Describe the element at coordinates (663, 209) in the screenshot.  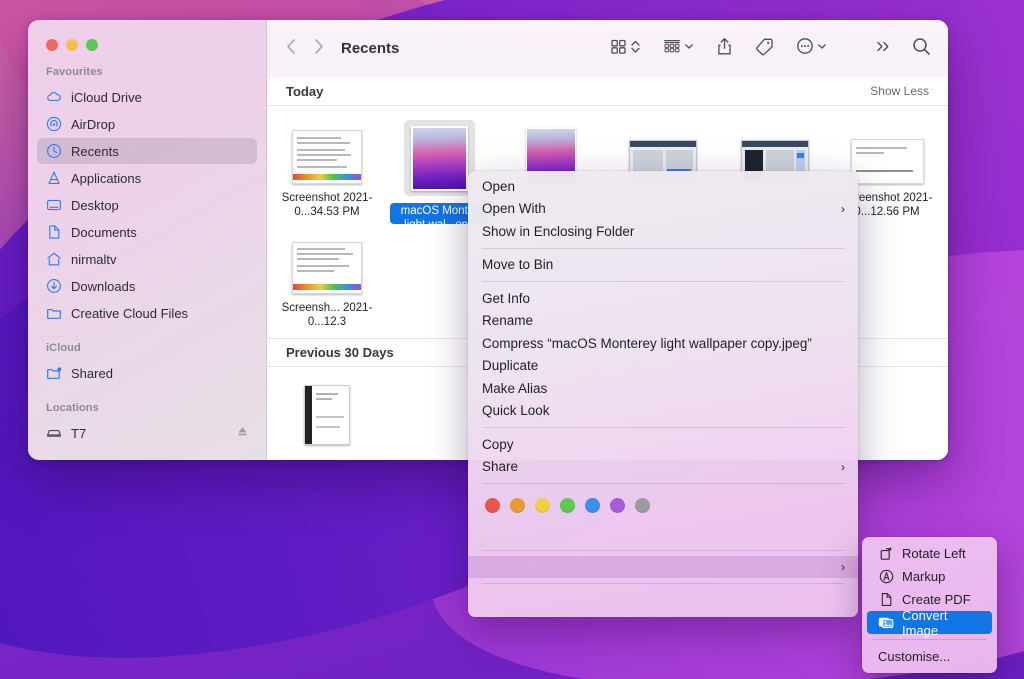
I see `menu-item-open-with: Open With ›` at that location.